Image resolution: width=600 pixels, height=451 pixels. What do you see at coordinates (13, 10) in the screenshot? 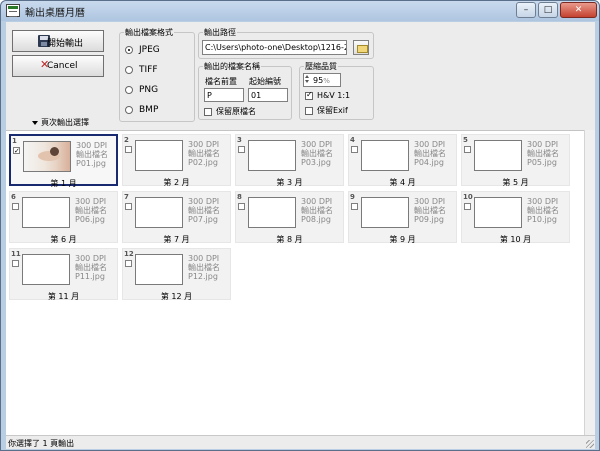
I see `calendar-app-icon` at bounding box center [13, 10].